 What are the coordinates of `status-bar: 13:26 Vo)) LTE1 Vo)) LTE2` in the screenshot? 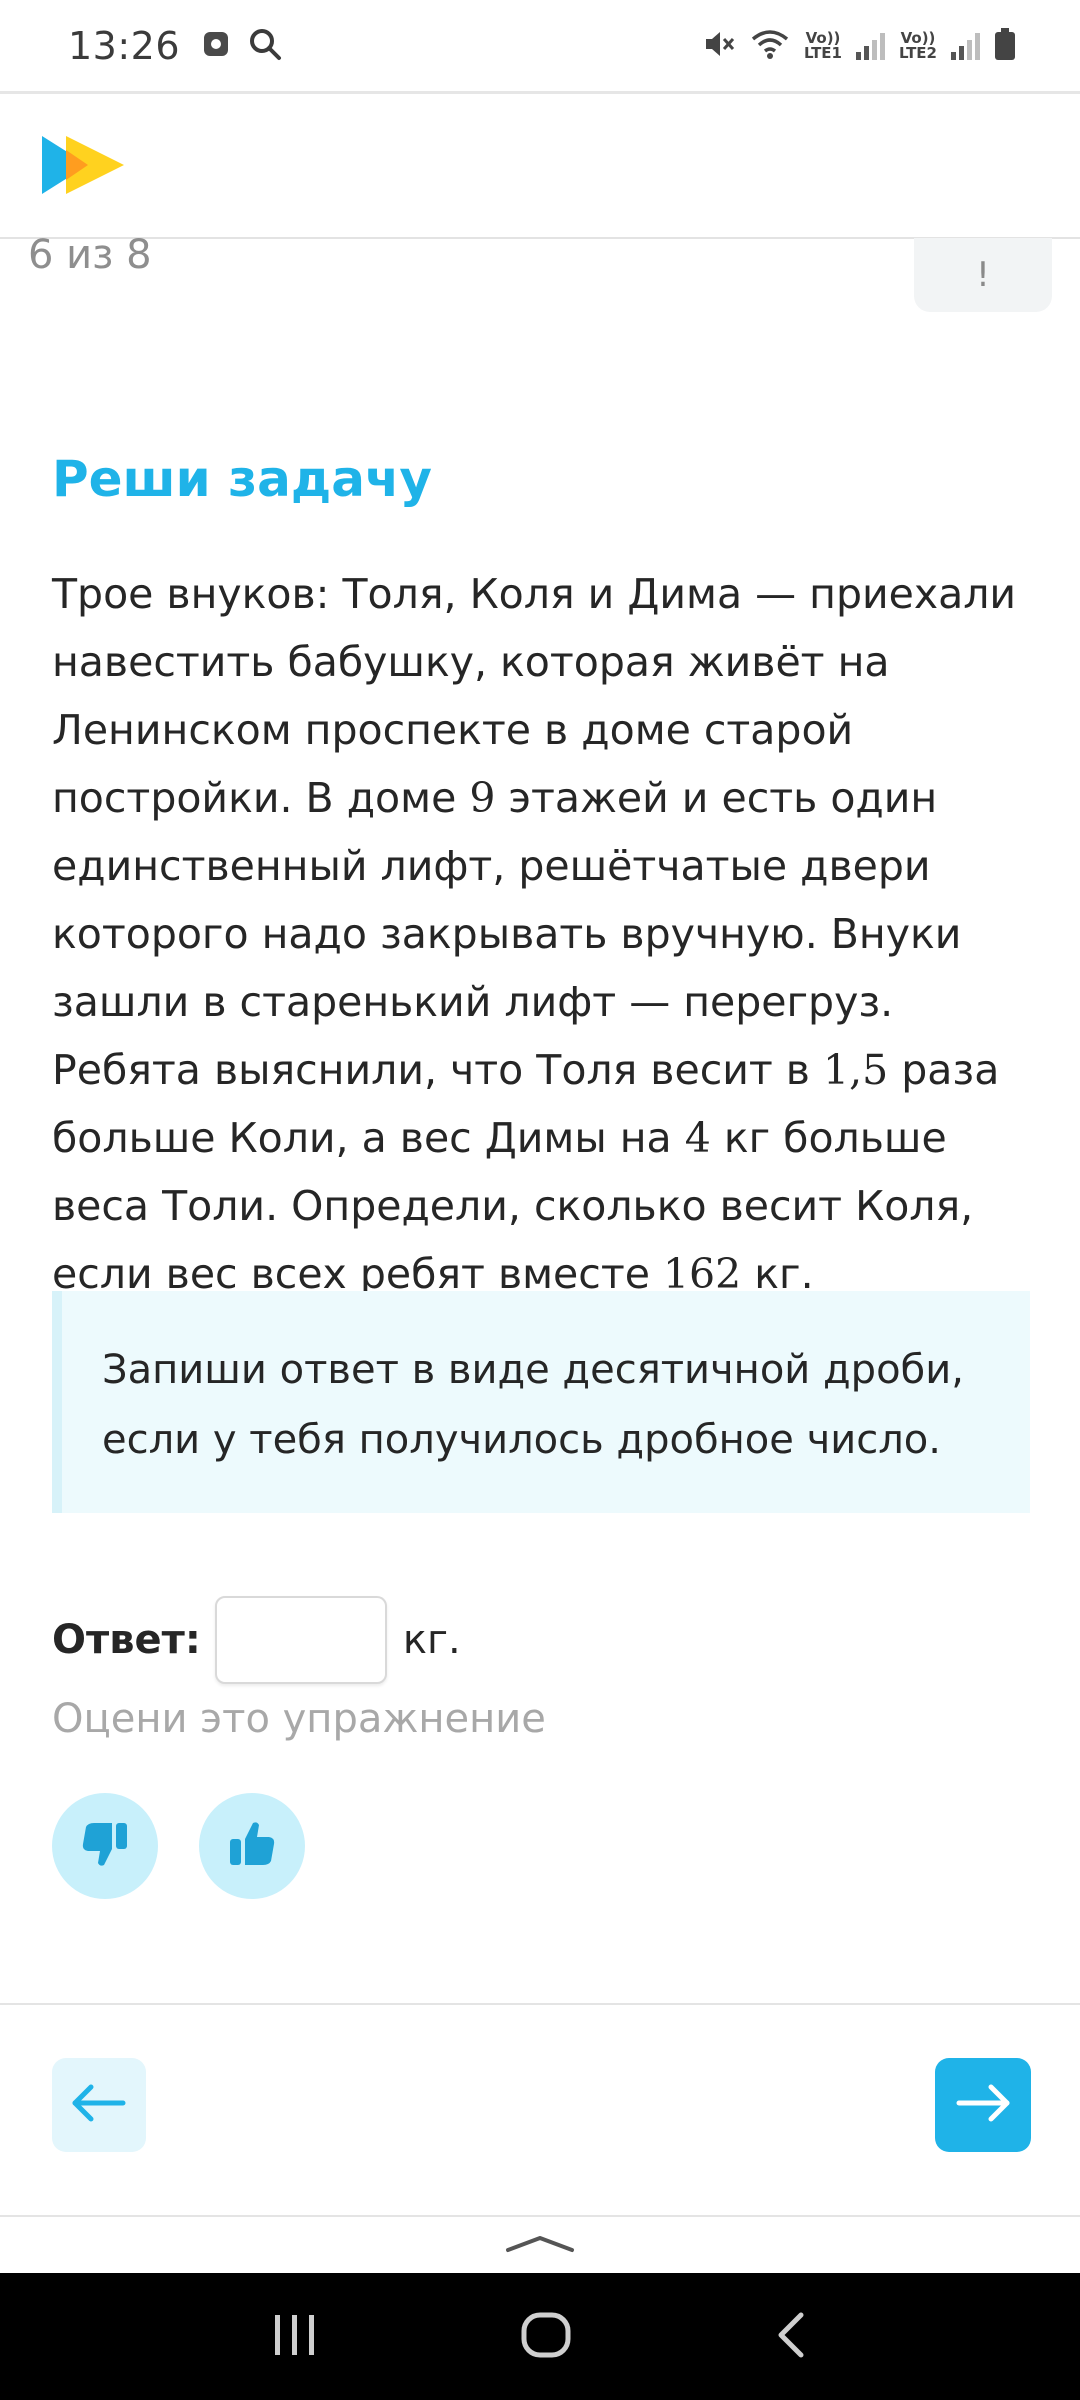 It's located at (540, 47).